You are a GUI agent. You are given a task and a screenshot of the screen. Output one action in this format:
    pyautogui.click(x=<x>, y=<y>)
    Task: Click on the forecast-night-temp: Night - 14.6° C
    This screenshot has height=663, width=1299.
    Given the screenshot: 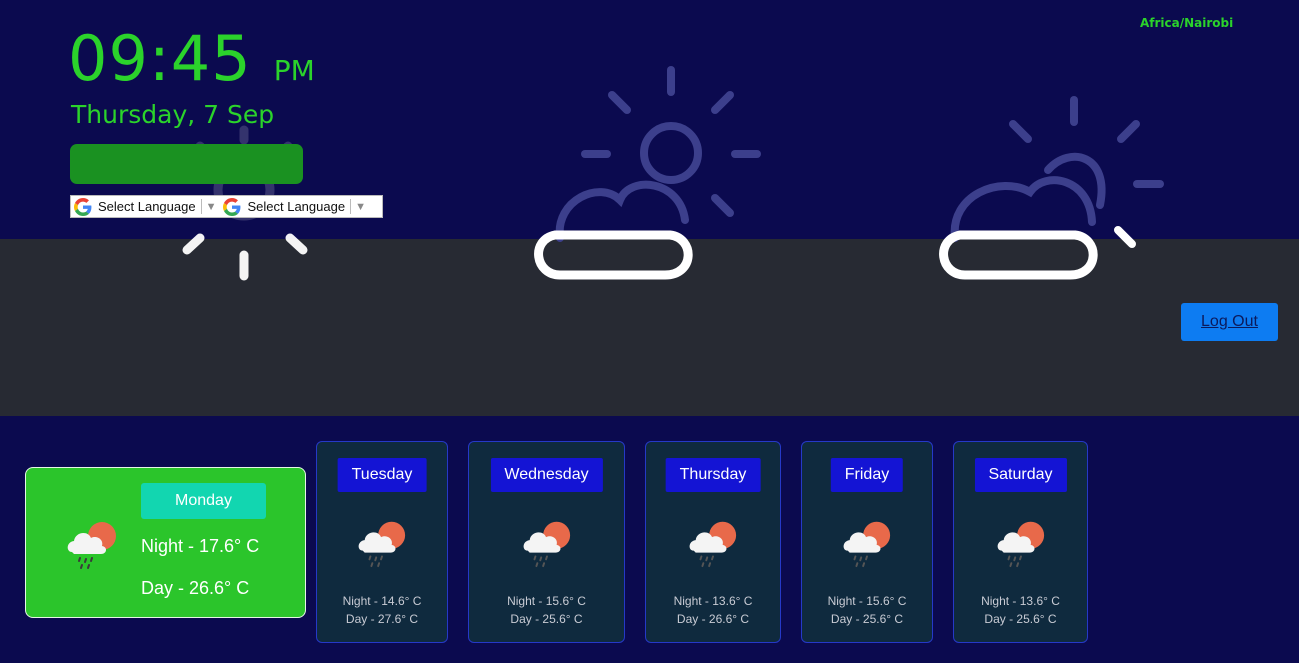 What is the action you would take?
    pyautogui.click(x=382, y=601)
    